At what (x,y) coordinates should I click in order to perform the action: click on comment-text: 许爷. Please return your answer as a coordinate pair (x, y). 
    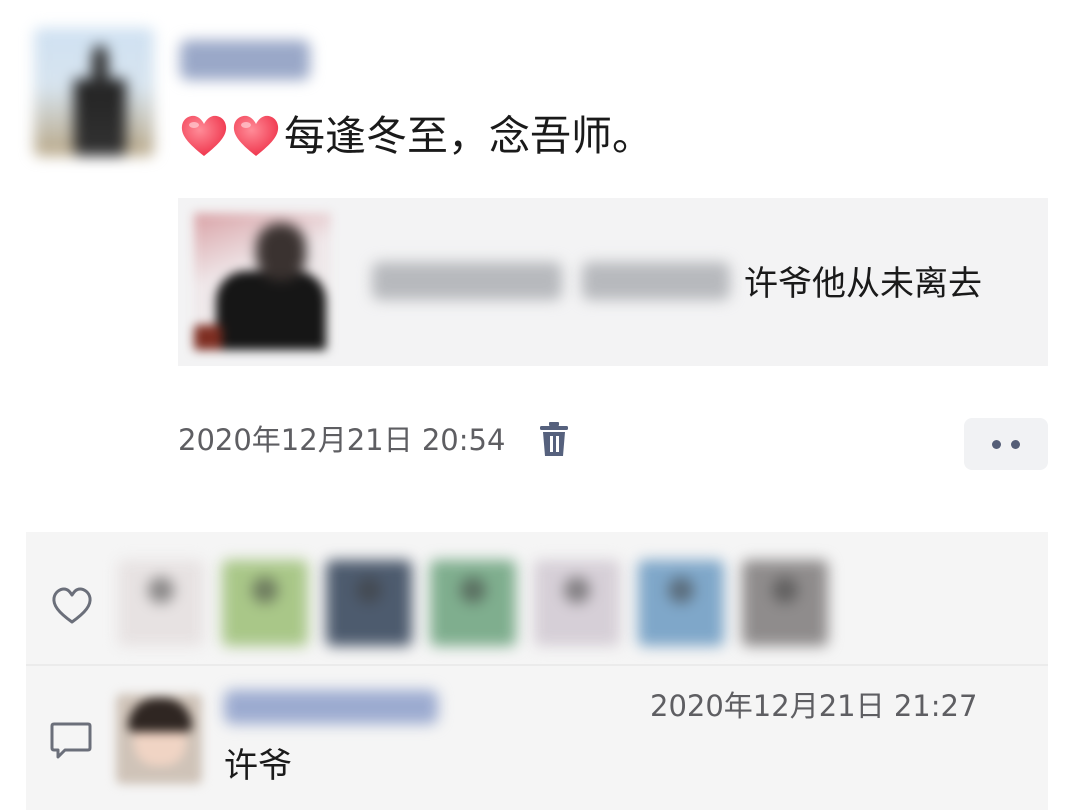
    Looking at the image, I should click on (258, 766).